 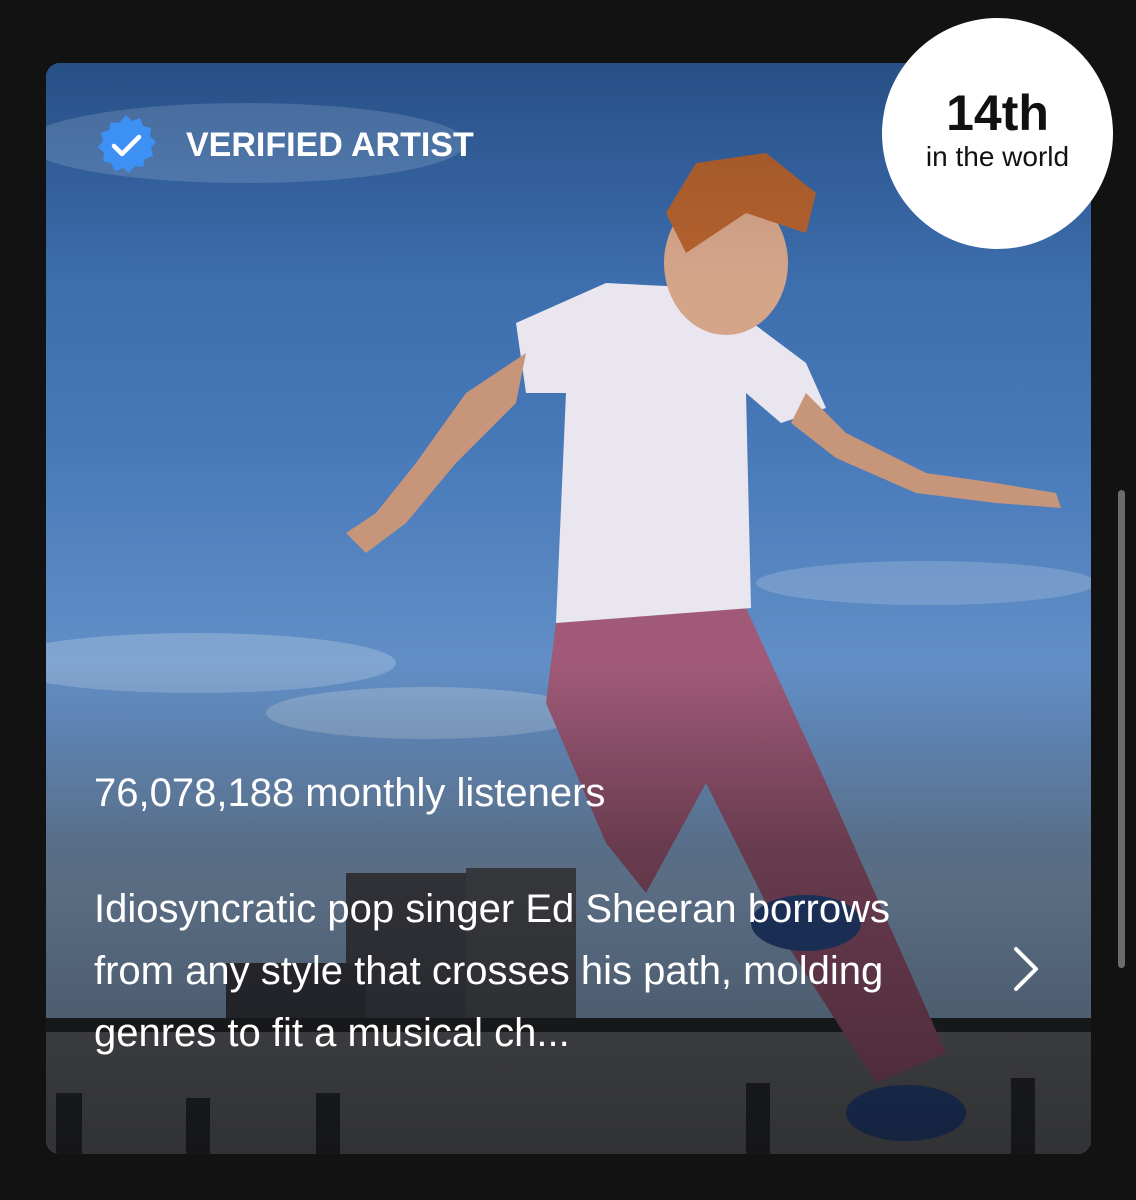 I want to click on world-rank-subtitle: in the world, so click(x=997, y=156).